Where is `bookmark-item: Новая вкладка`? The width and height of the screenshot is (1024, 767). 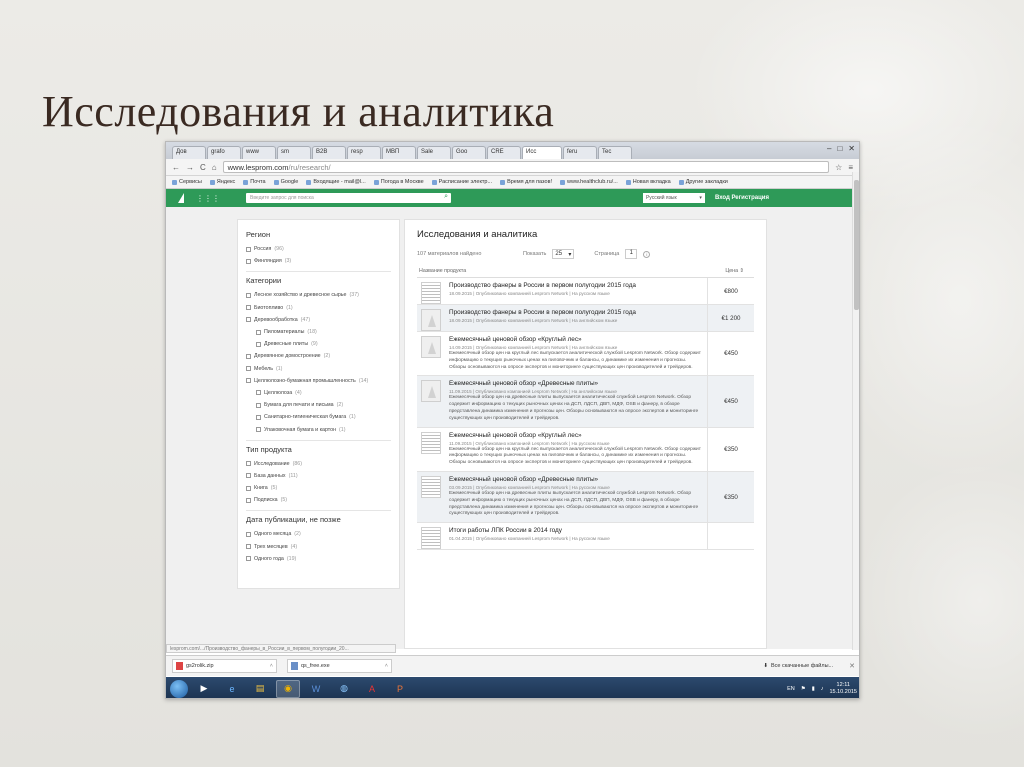
bookmark-item: Новая вкладка is located at coordinates (648, 182).